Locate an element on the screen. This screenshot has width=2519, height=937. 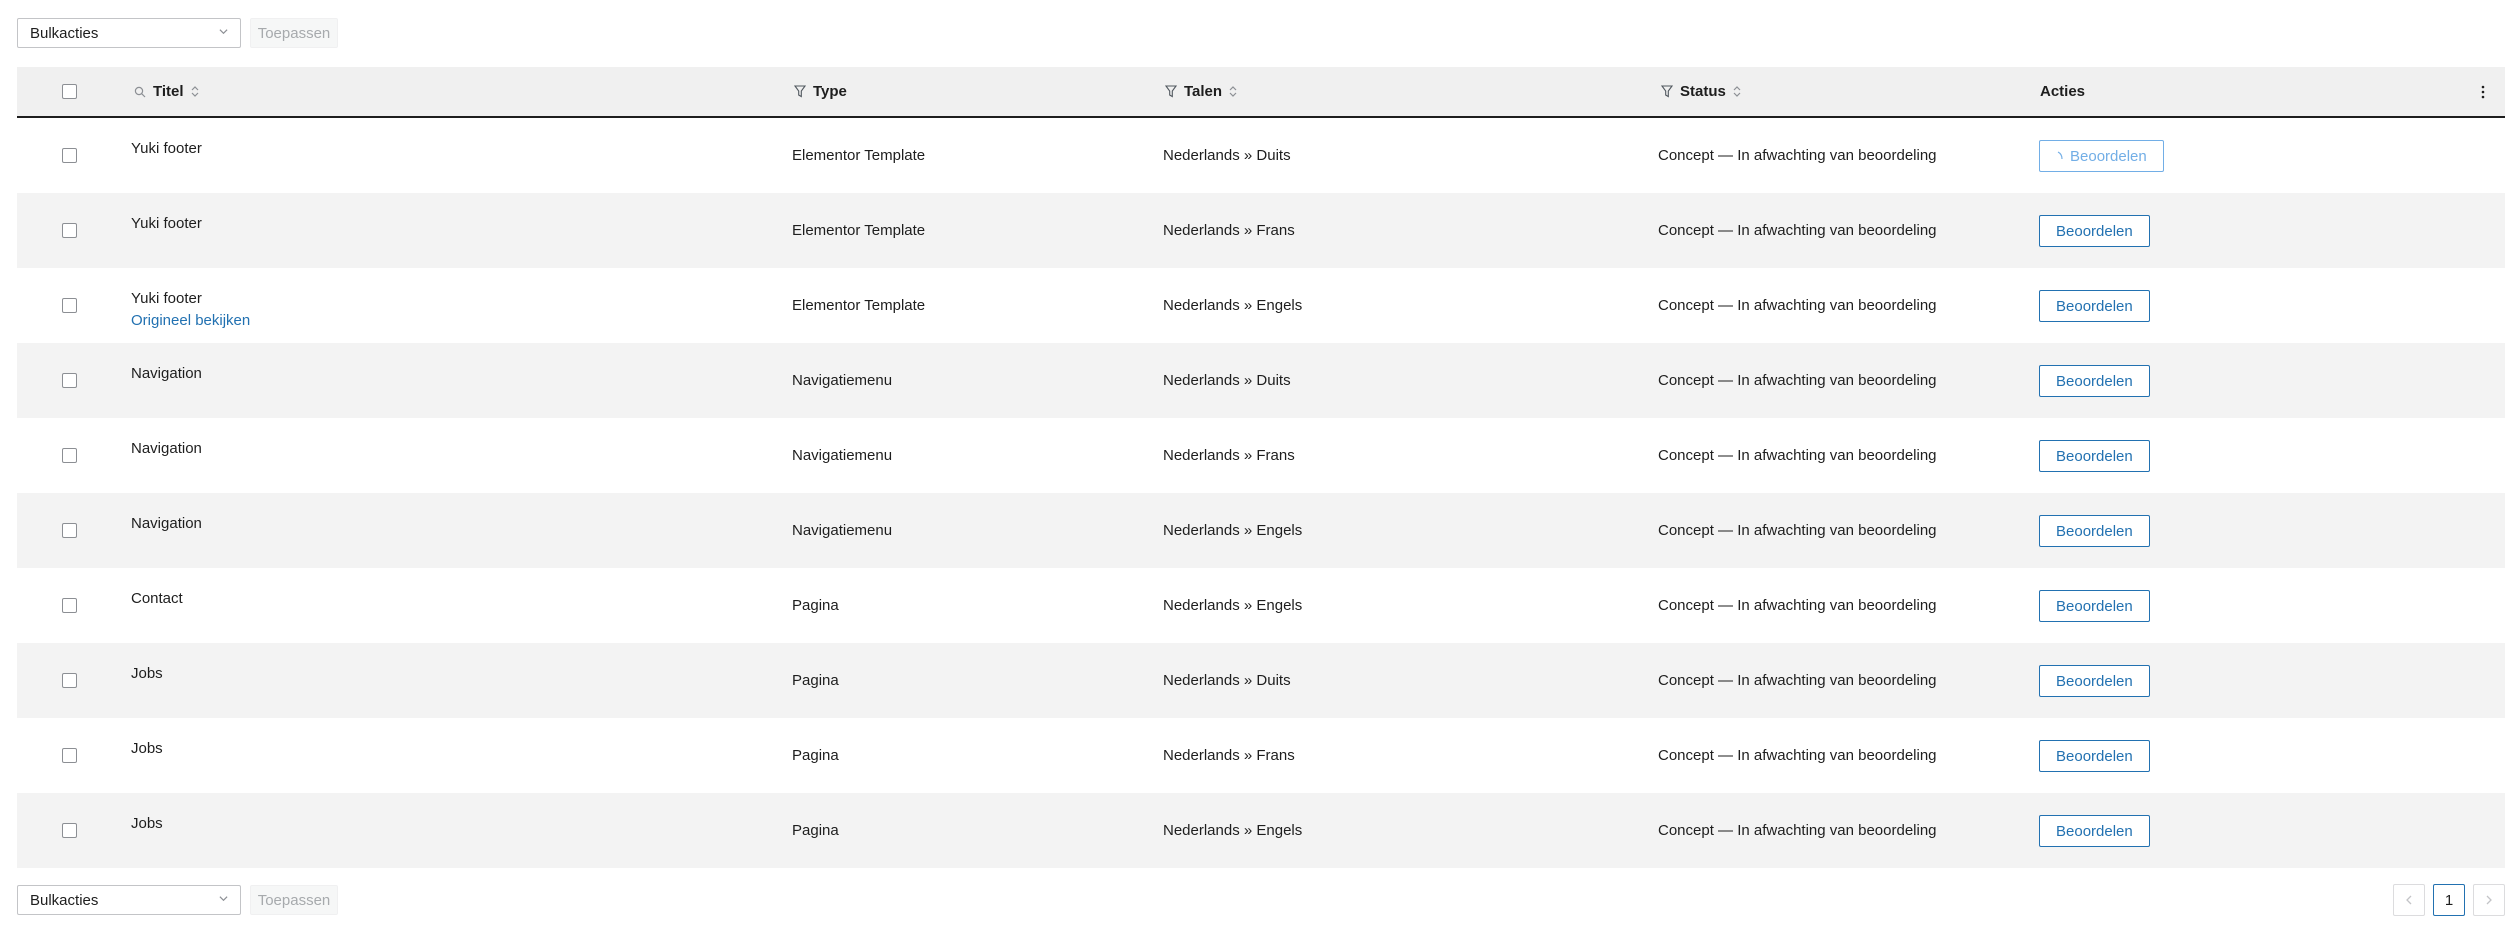
column-actions-label: Acties is located at coordinates (2063, 91).